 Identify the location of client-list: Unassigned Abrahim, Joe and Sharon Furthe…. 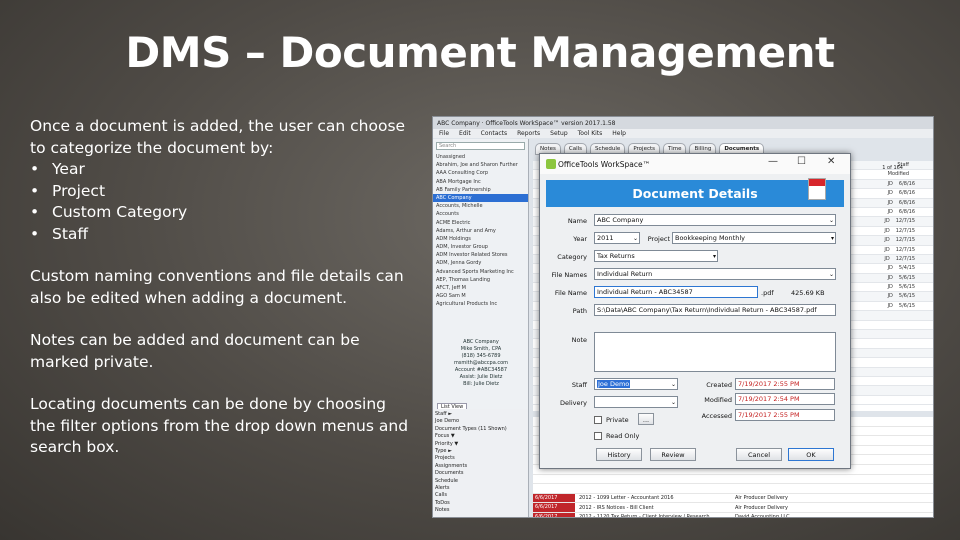
(480, 231).